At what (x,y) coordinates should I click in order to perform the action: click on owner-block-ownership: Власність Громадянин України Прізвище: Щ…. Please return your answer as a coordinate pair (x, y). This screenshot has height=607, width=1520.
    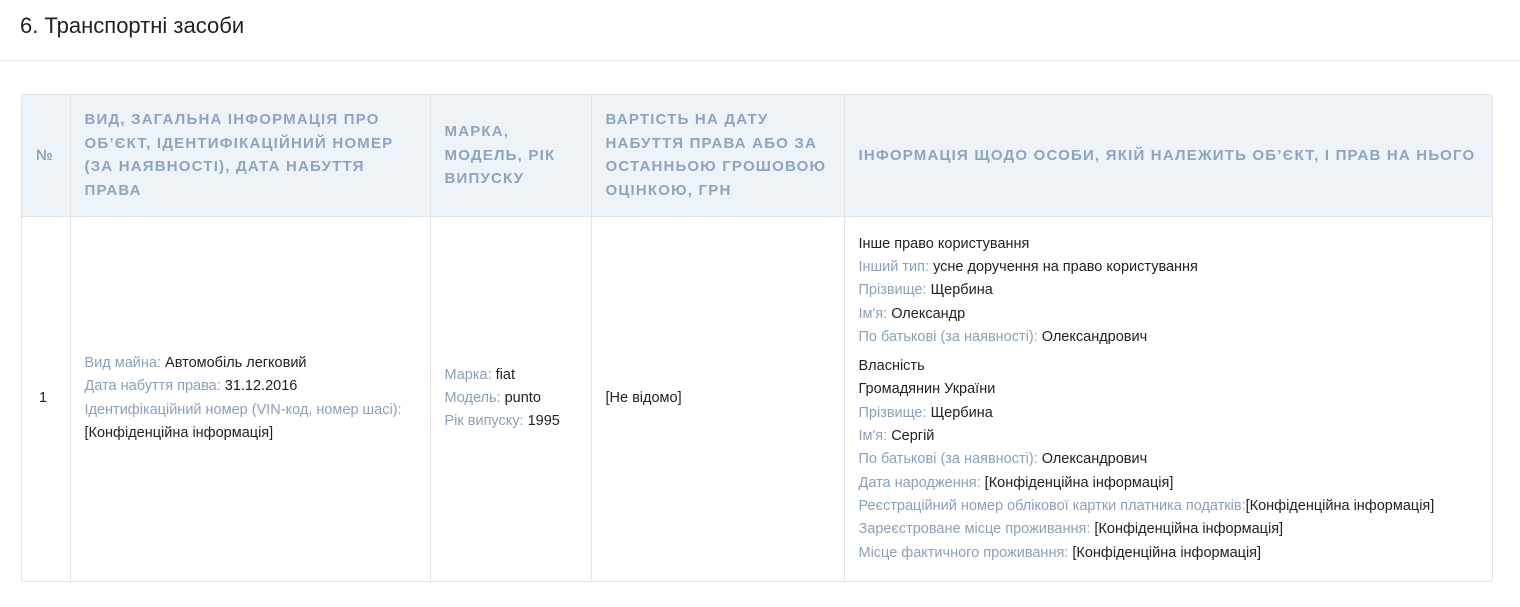
    Looking at the image, I should click on (1170, 460).